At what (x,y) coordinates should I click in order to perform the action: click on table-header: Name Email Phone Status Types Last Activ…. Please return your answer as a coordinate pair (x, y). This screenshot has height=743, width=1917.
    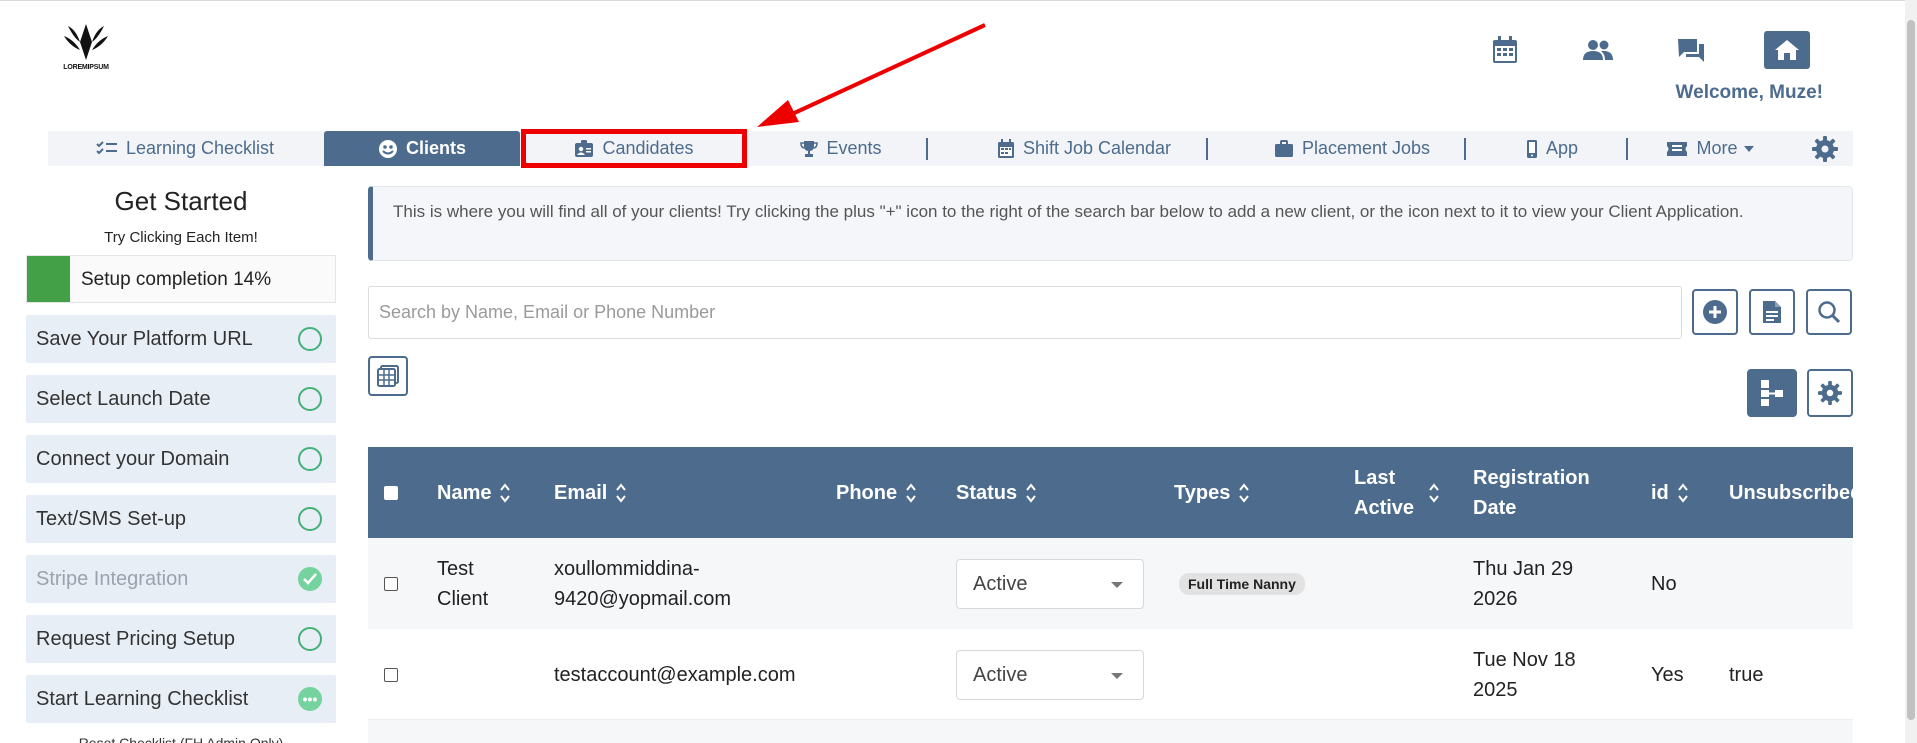
    Looking at the image, I should click on (1110, 492).